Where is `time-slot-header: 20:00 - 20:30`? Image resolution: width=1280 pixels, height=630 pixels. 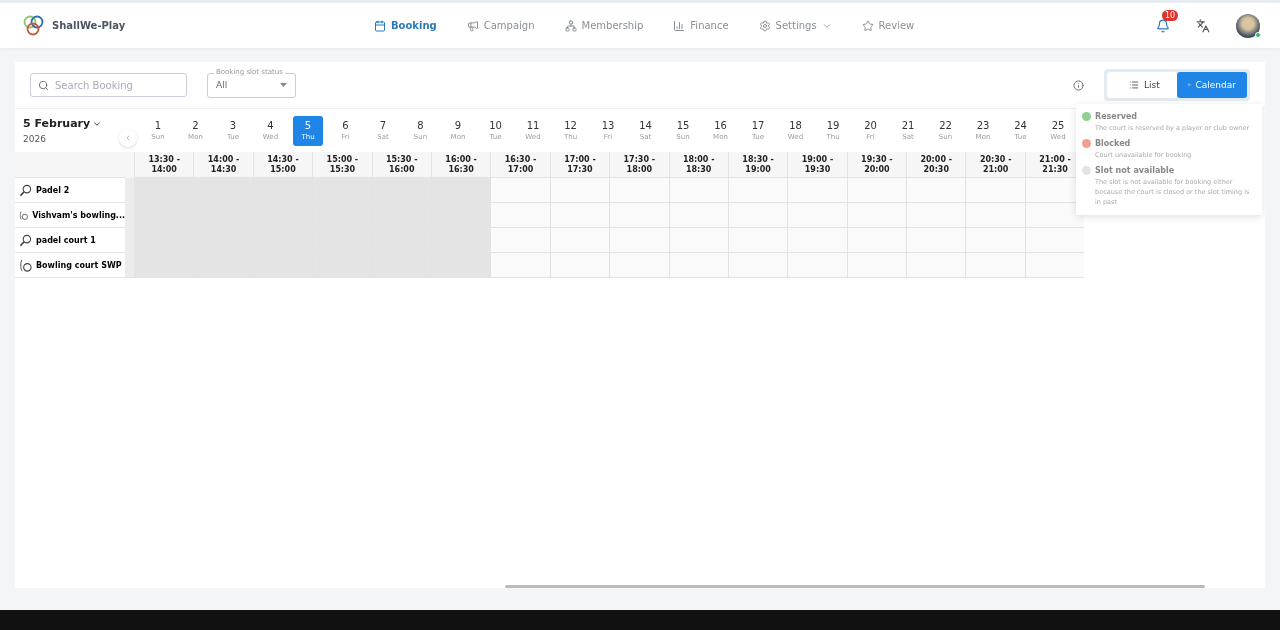 time-slot-header: 20:00 - 20:30 is located at coordinates (936, 165).